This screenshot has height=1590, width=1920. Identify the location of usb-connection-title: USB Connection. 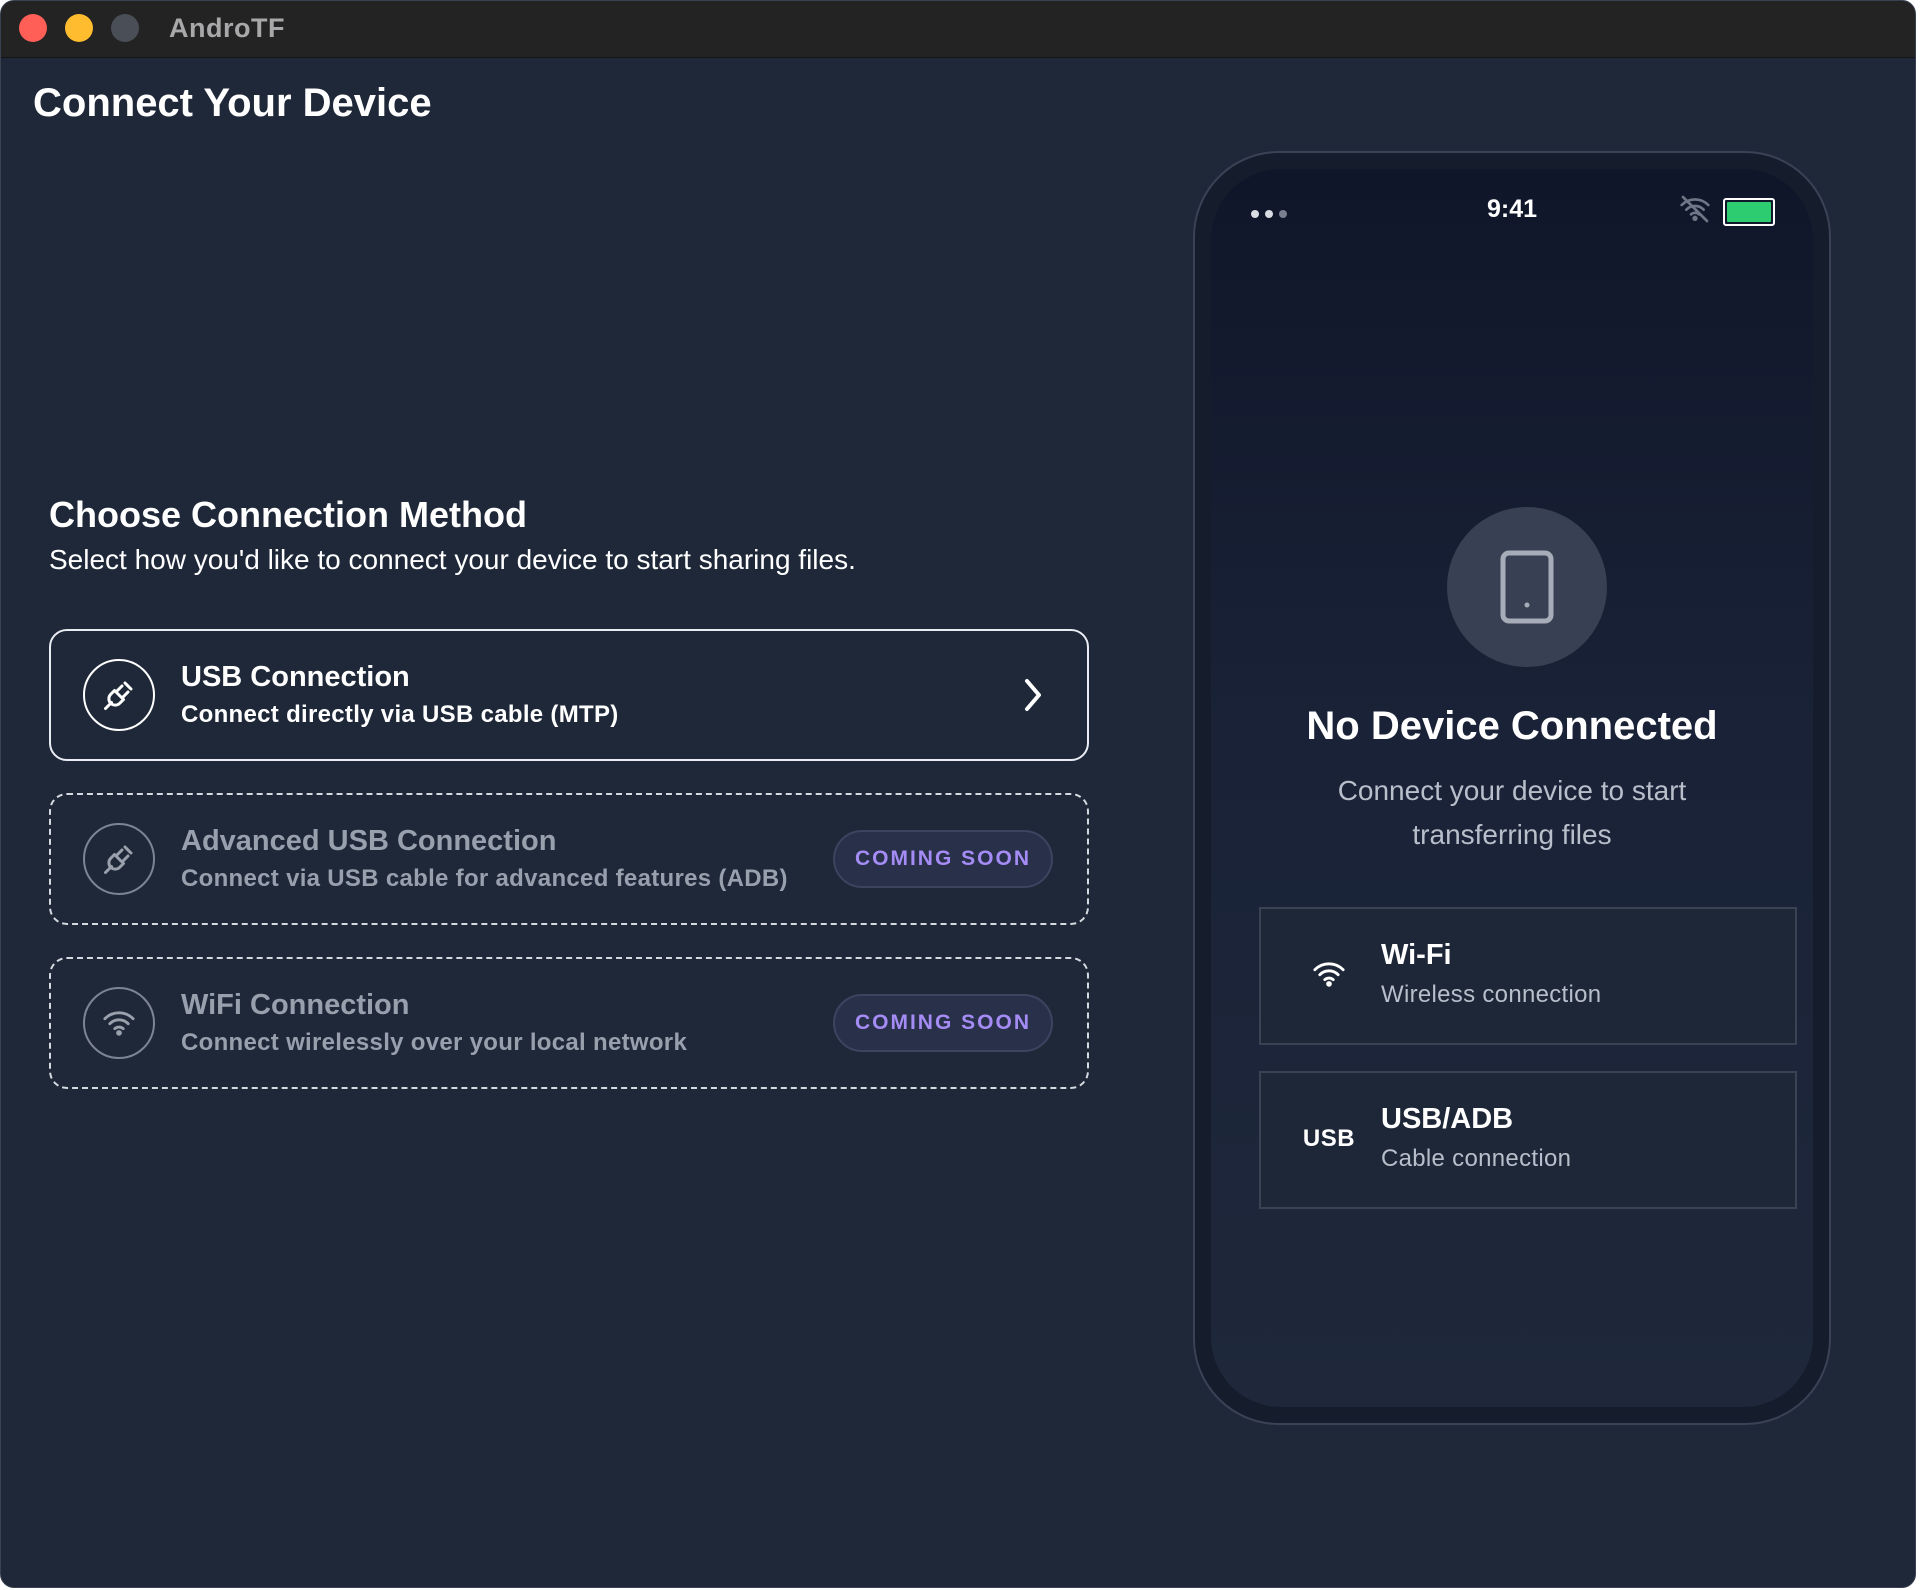
(295, 677).